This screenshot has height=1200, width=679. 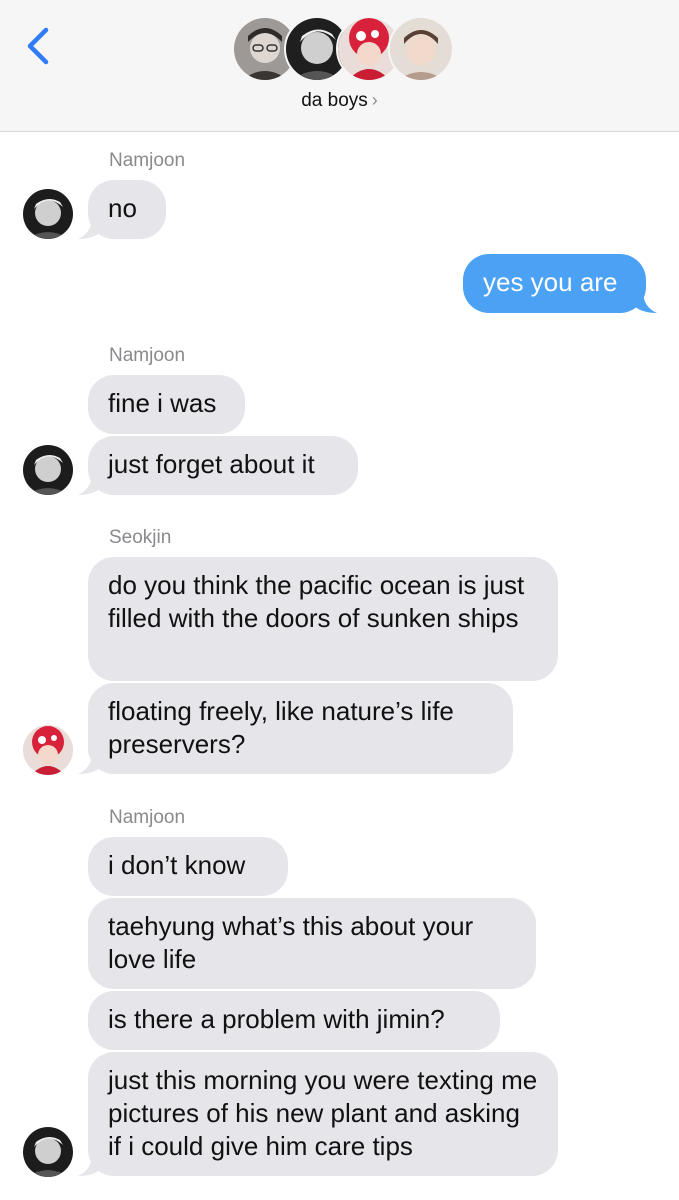 I want to click on outgoing-message: yes you are, so click(x=554, y=283).